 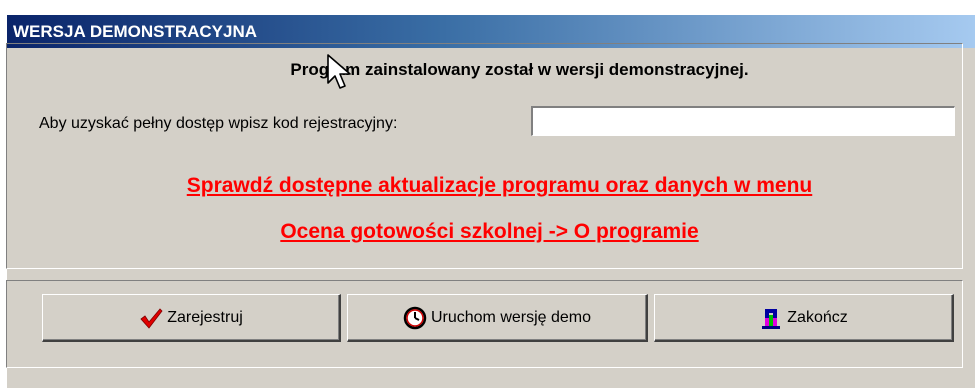 What do you see at coordinates (771, 318) in the screenshot?
I see `exit-door-icon` at bounding box center [771, 318].